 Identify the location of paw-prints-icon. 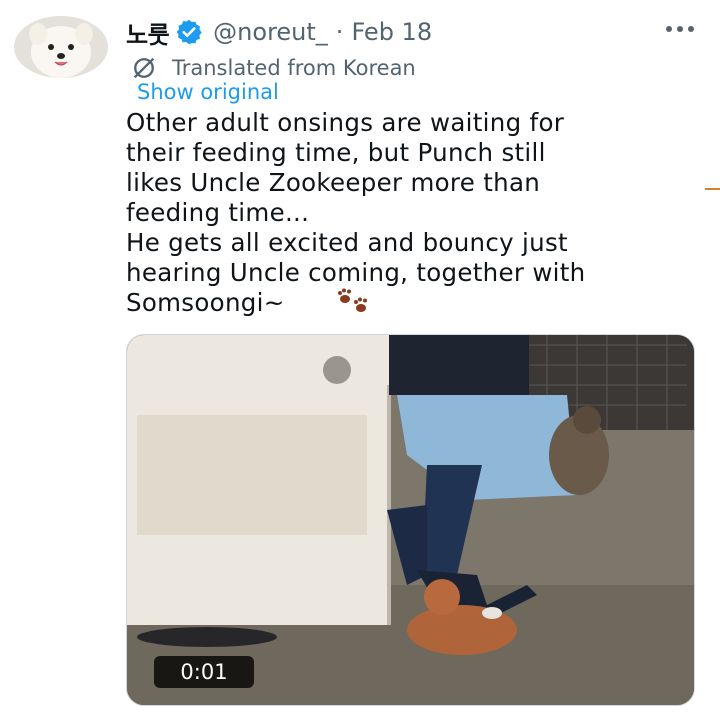
(352, 300).